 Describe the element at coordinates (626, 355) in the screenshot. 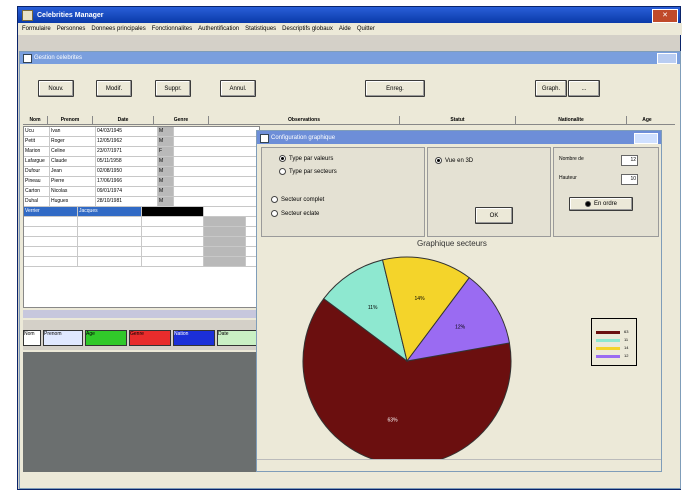

I see `legend-value: 12` at that location.